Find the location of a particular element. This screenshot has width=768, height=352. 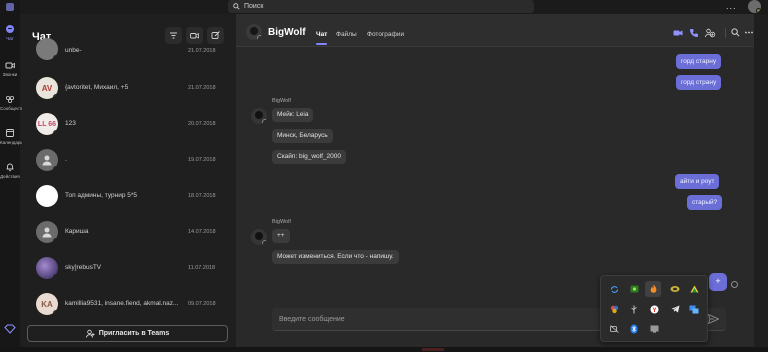

chat-date: 14.07.2018 is located at coordinates (202, 232).